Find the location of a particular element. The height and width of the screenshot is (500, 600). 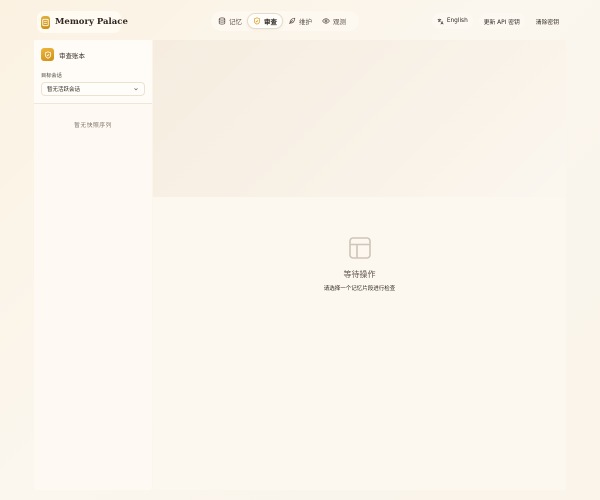

target-session-select: 暂无活跃会话 is located at coordinates (93, 89).